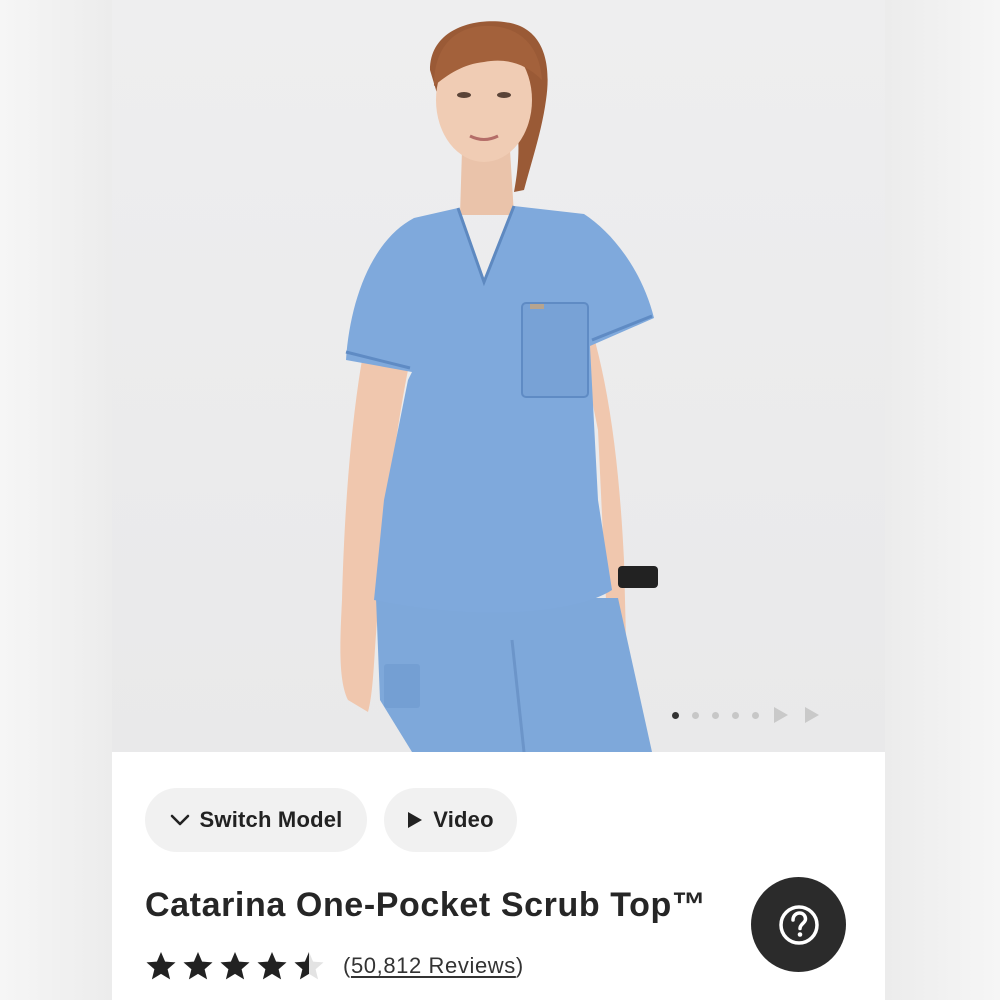 Image resolution: width=1000 pixels, height=1000 pixels. Describe the element at coordinates (347, 965) in the screenshot. I see `reviews-open-paren: (` at that location.